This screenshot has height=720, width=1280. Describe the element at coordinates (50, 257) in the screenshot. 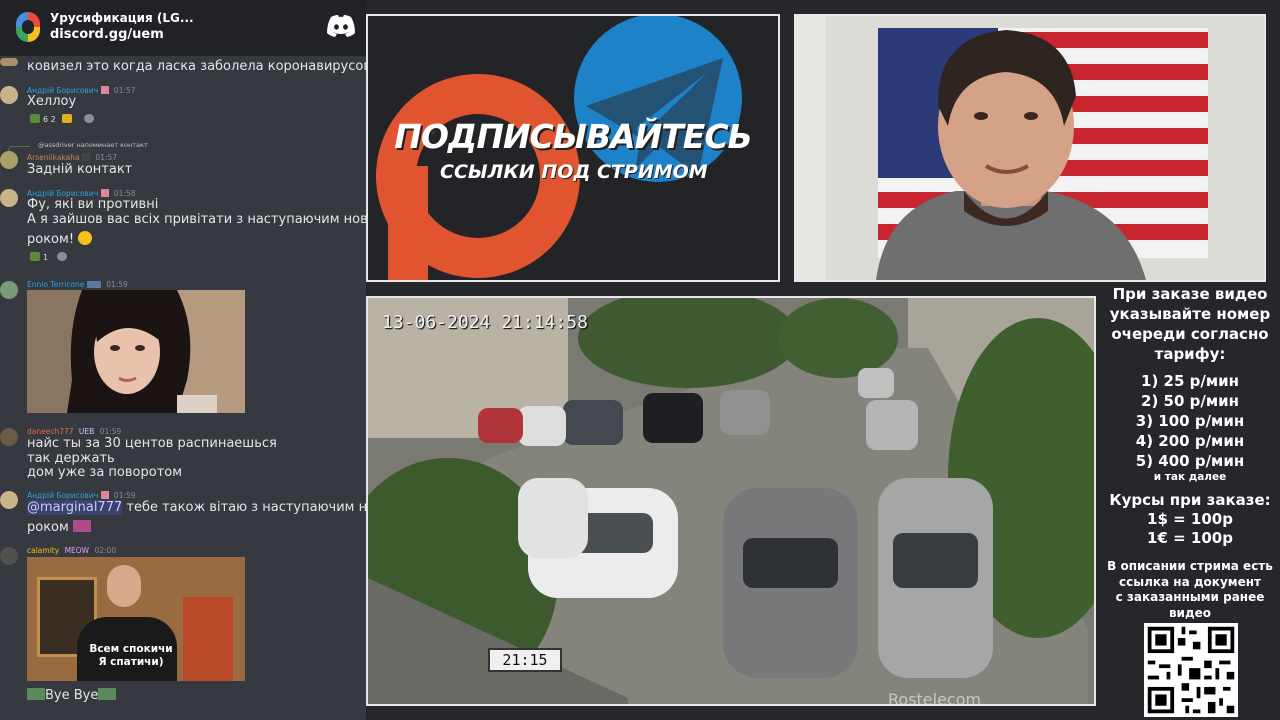

I see `reactions-row: 1` at that location.